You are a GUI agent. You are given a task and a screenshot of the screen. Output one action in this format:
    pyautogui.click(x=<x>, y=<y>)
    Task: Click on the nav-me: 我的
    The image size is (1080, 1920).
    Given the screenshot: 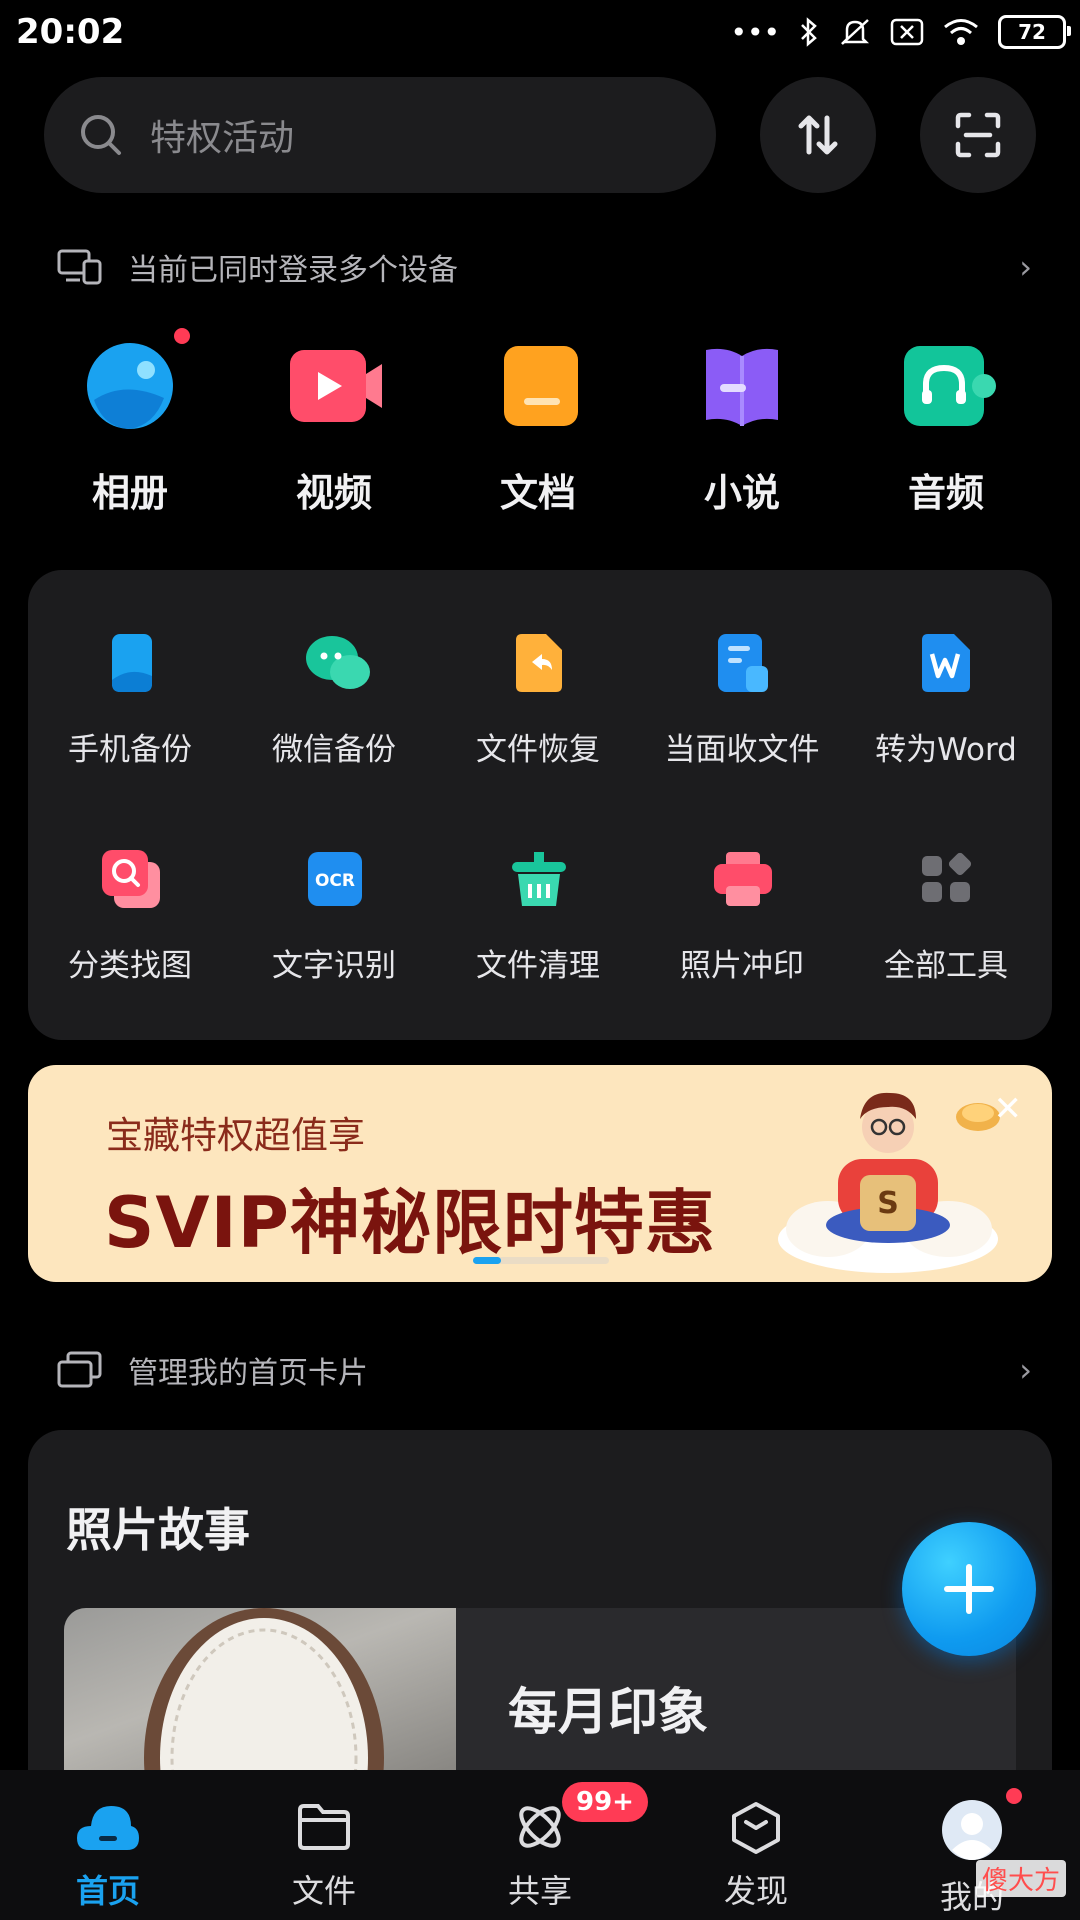 What is the action you would take?
    pyautogui.click(x=972, y=1859)
    